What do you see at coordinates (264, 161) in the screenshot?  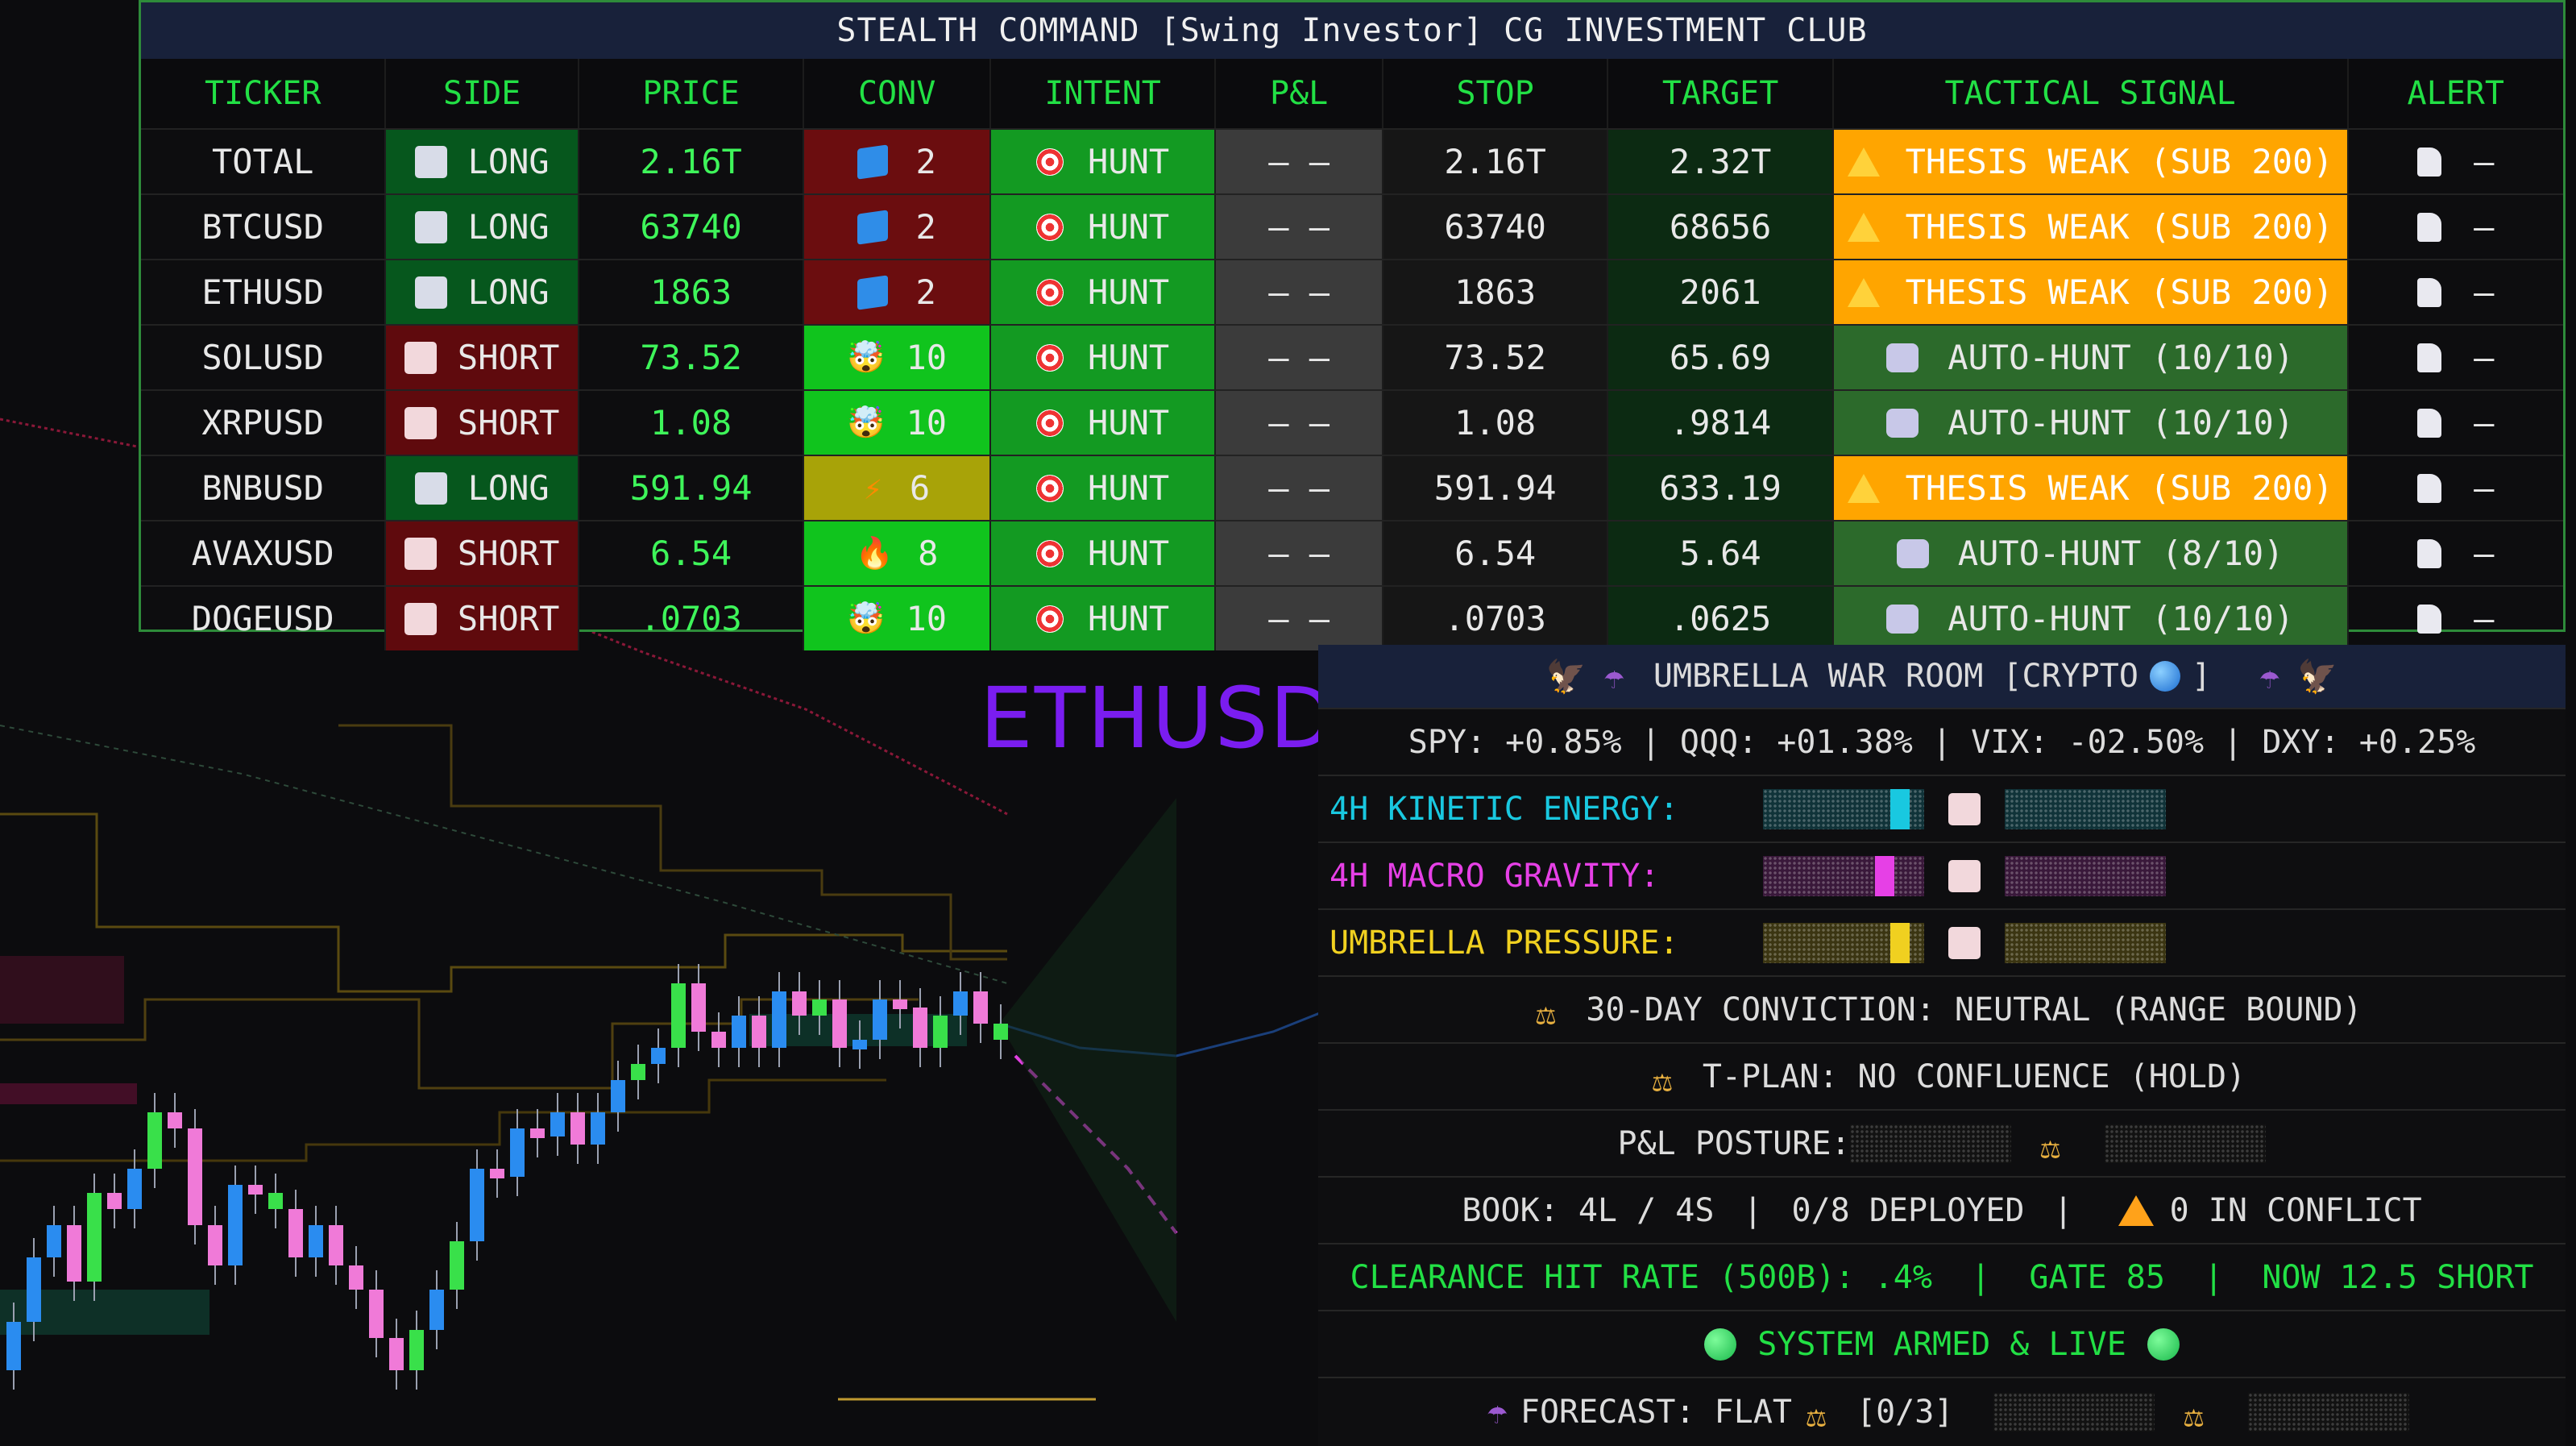 I see `cell-ticker: TOTAL` at bounding box center [264, 161].